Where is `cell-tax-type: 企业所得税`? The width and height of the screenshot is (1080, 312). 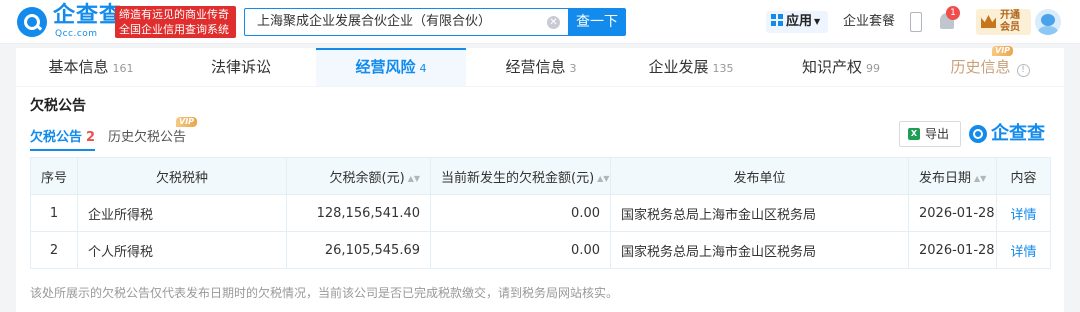
cell-tax-type: 企业所得税 is located at coordinates (182, 213).